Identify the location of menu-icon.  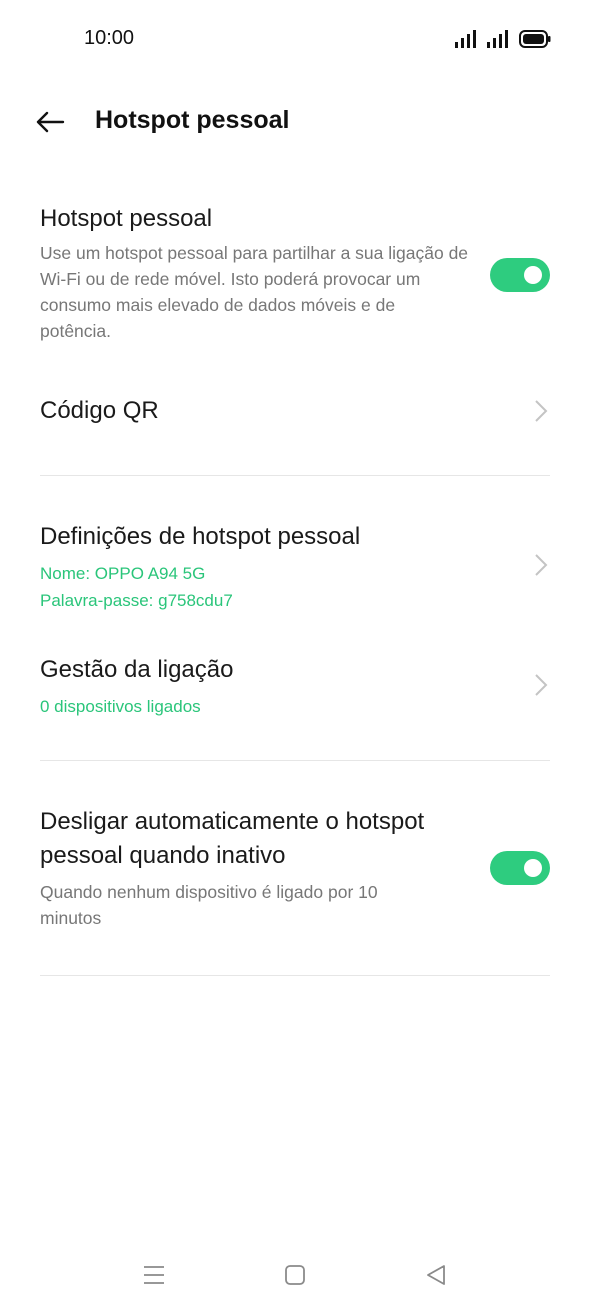
(154, 1275).